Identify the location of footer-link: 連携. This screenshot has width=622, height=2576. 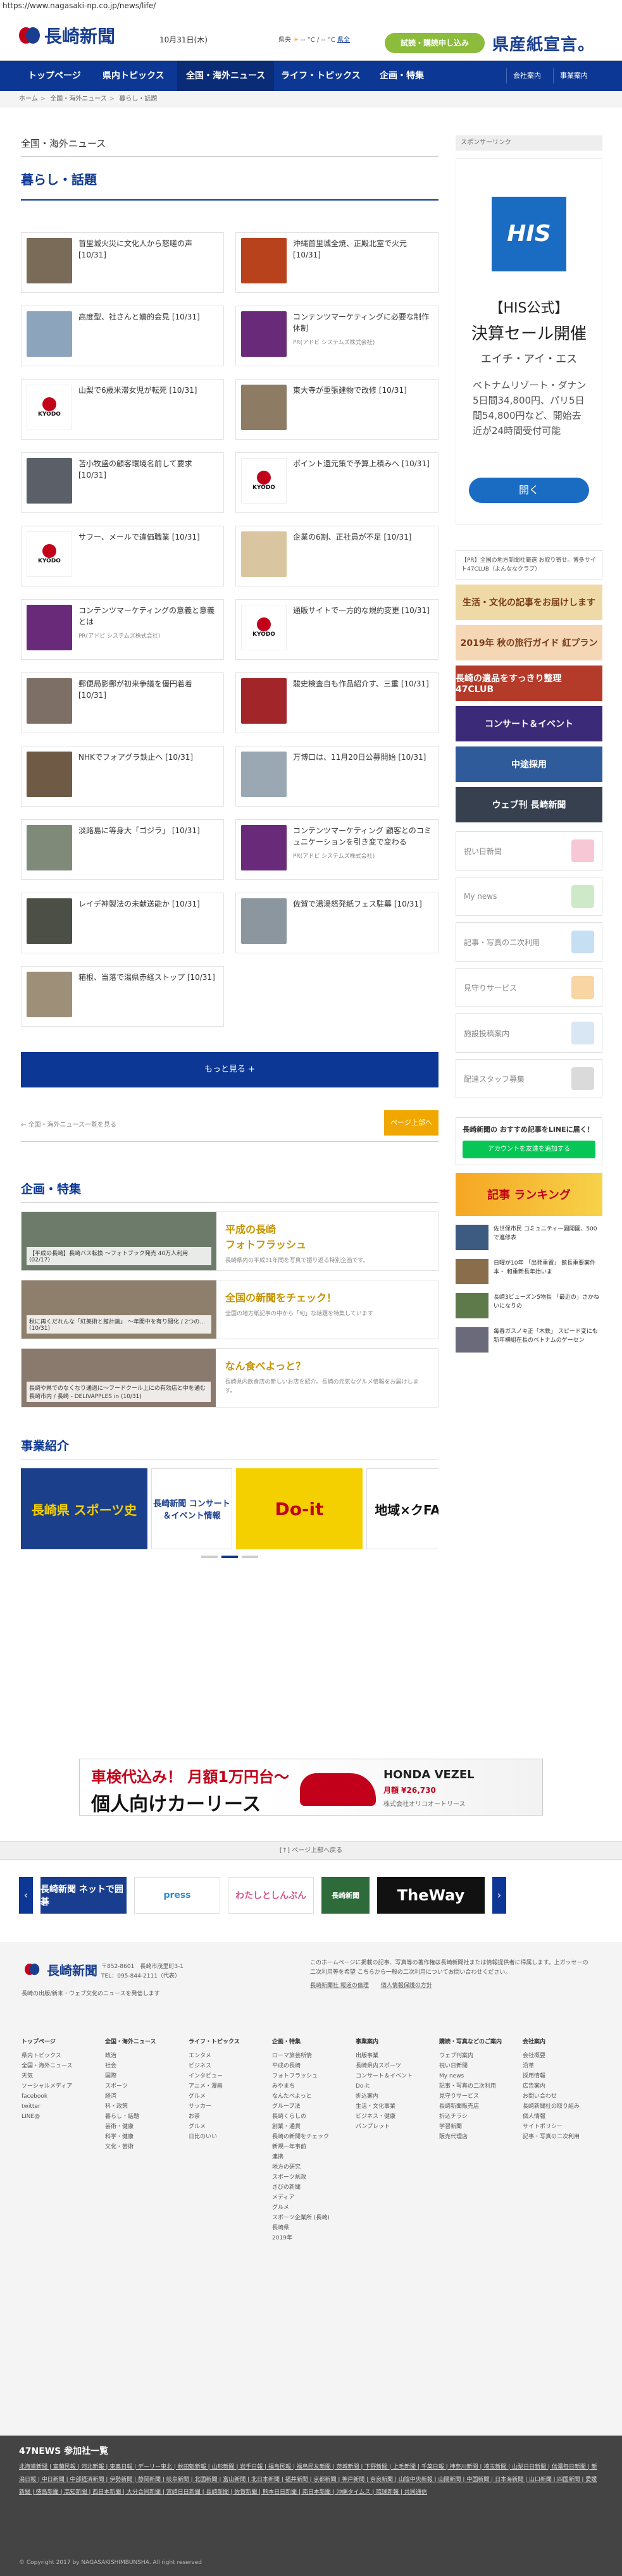
(309, 2157).